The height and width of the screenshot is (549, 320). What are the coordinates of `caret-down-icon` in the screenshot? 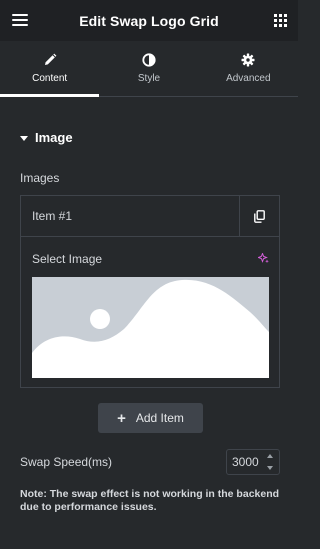 It's located at (24, 138).